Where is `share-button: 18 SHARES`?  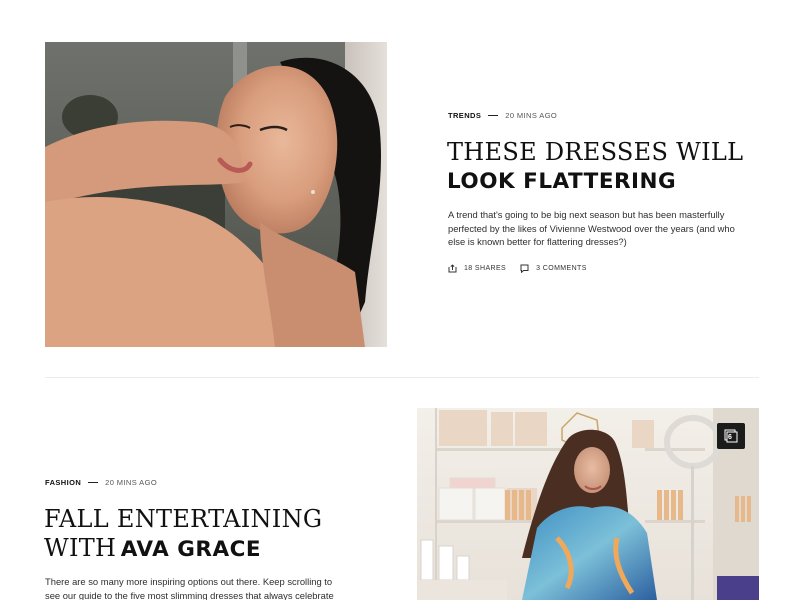
share-button: 18 SHARES is located at coordinates (477, 268).